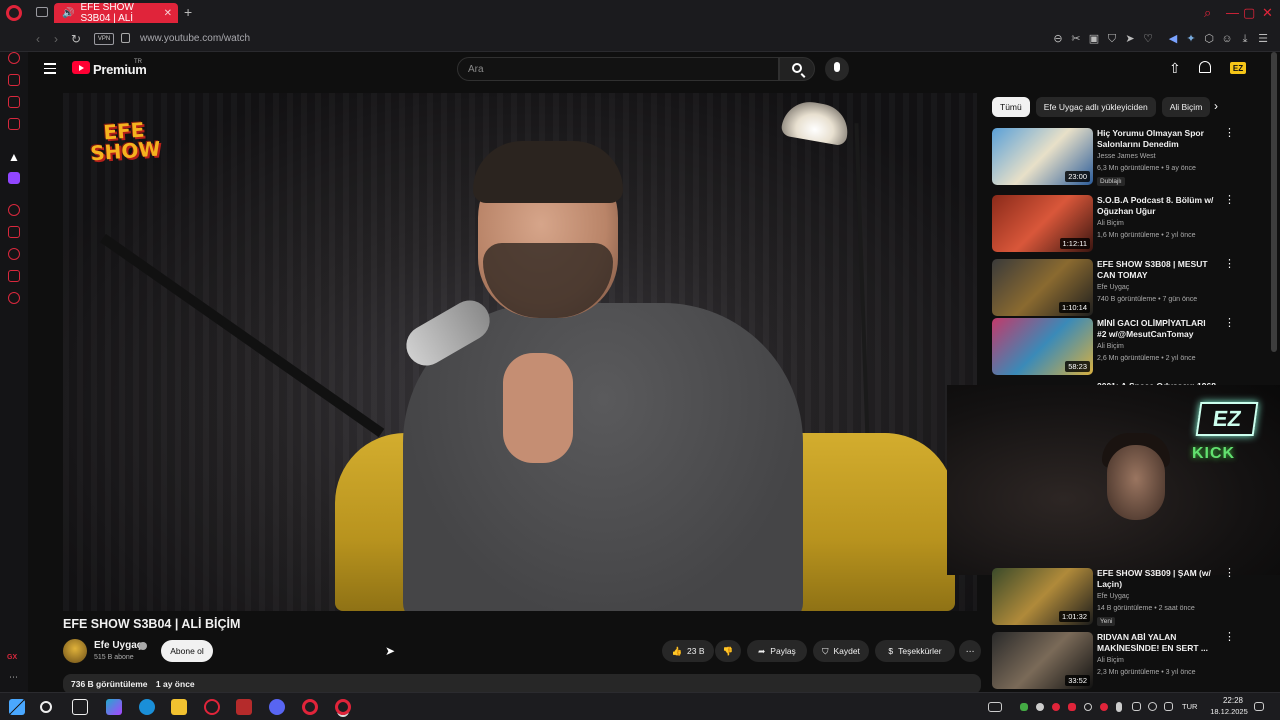  What do you see at coordinates (1238, 68) in the screenshot?
I see `account-avatar: EZ` at bounding box center [1238, 68].